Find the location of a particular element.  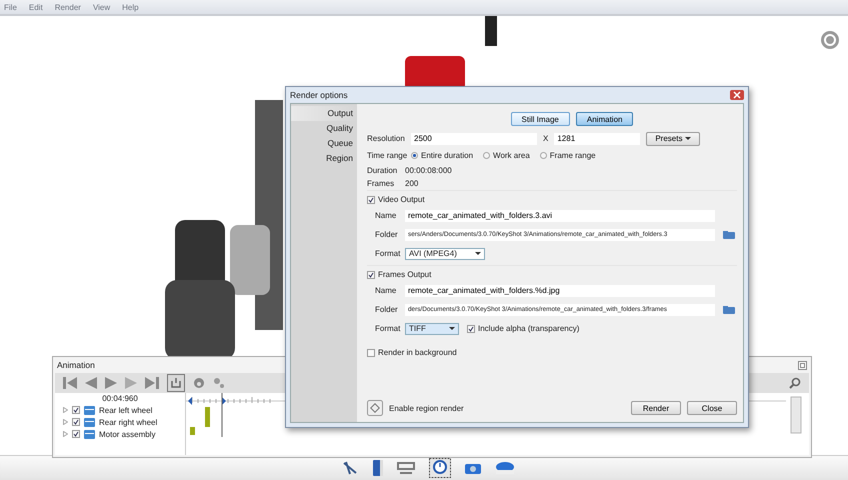

region-icon is located at coordinates (375, 408).